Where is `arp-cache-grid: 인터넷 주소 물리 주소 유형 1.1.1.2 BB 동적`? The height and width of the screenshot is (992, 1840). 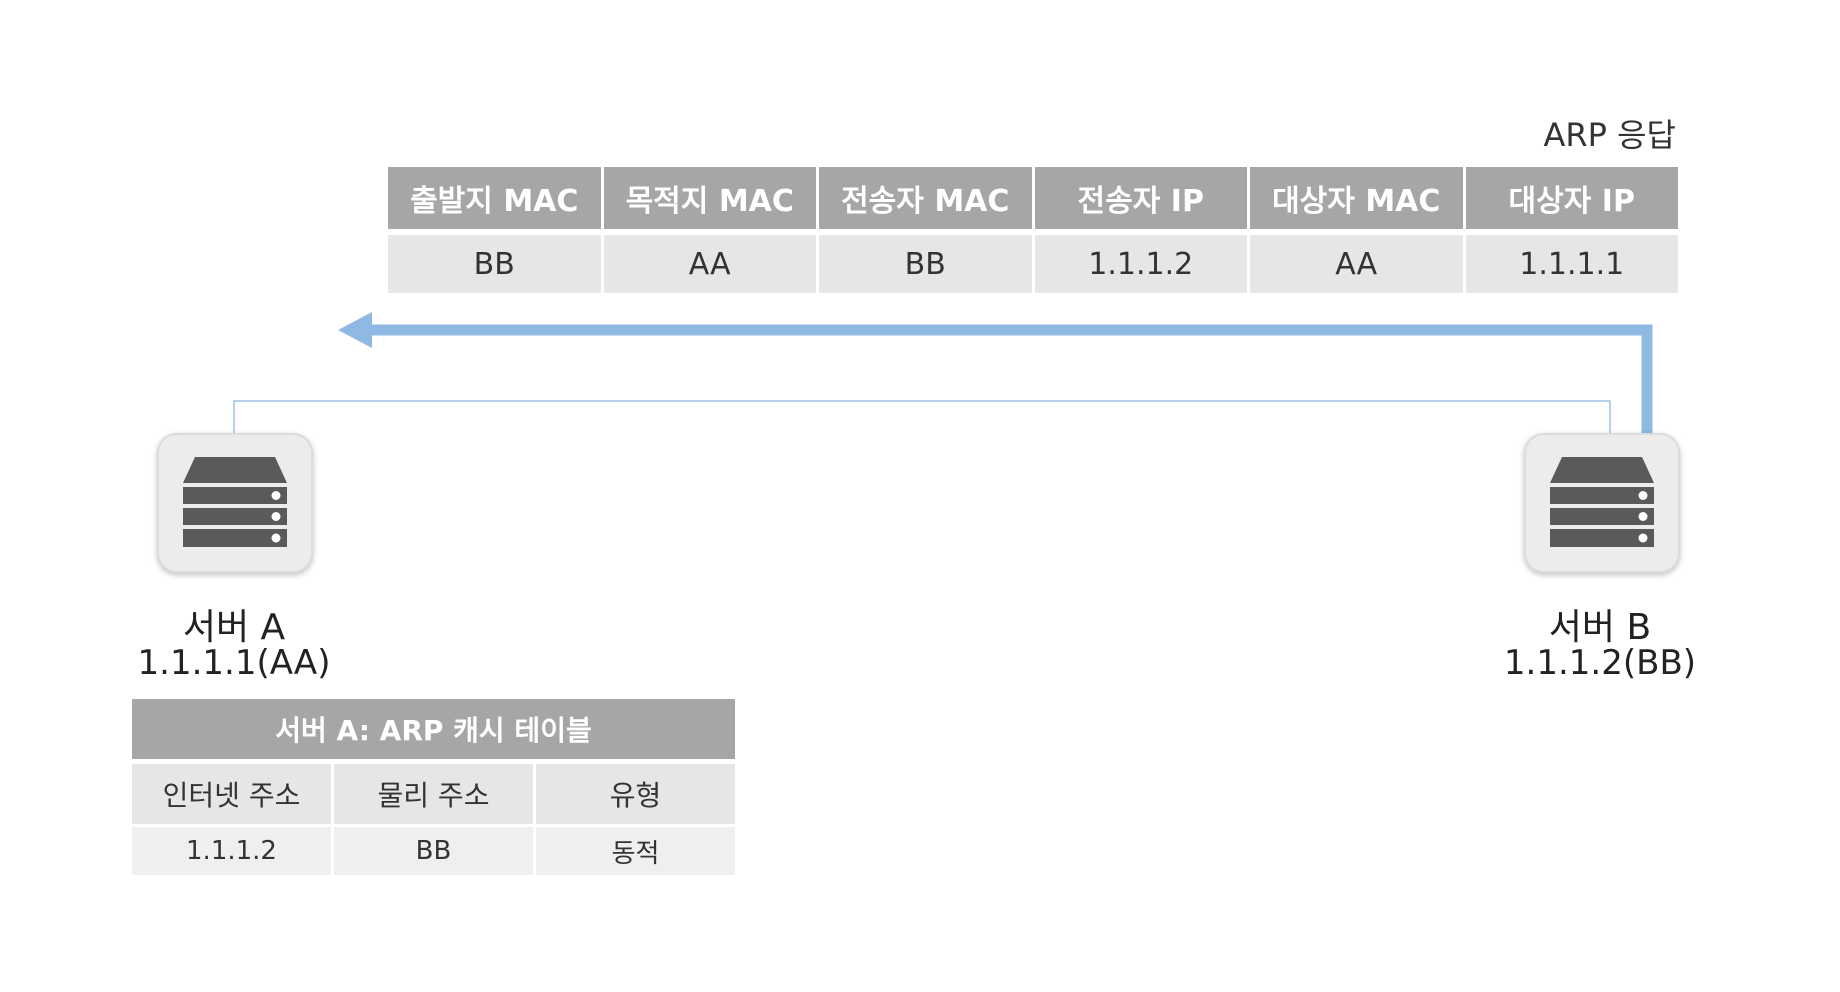 arp-cache-grid: 인터넷 주소 물리 주소 유형 1.1.1.2 BB 동적 is located at coordinates (433, 819).